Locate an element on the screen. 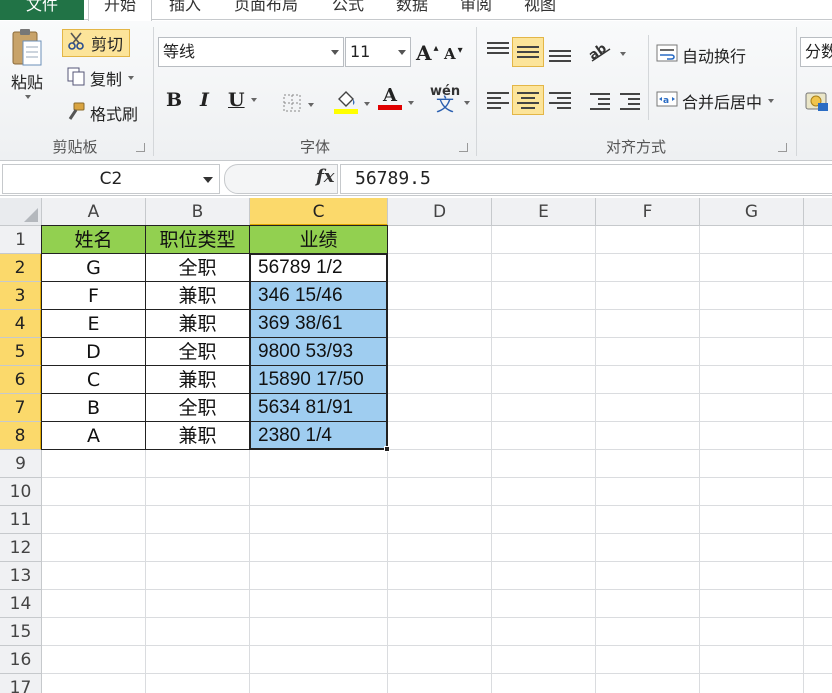  tab-file: 文件 is located at coordinates (42, 10).